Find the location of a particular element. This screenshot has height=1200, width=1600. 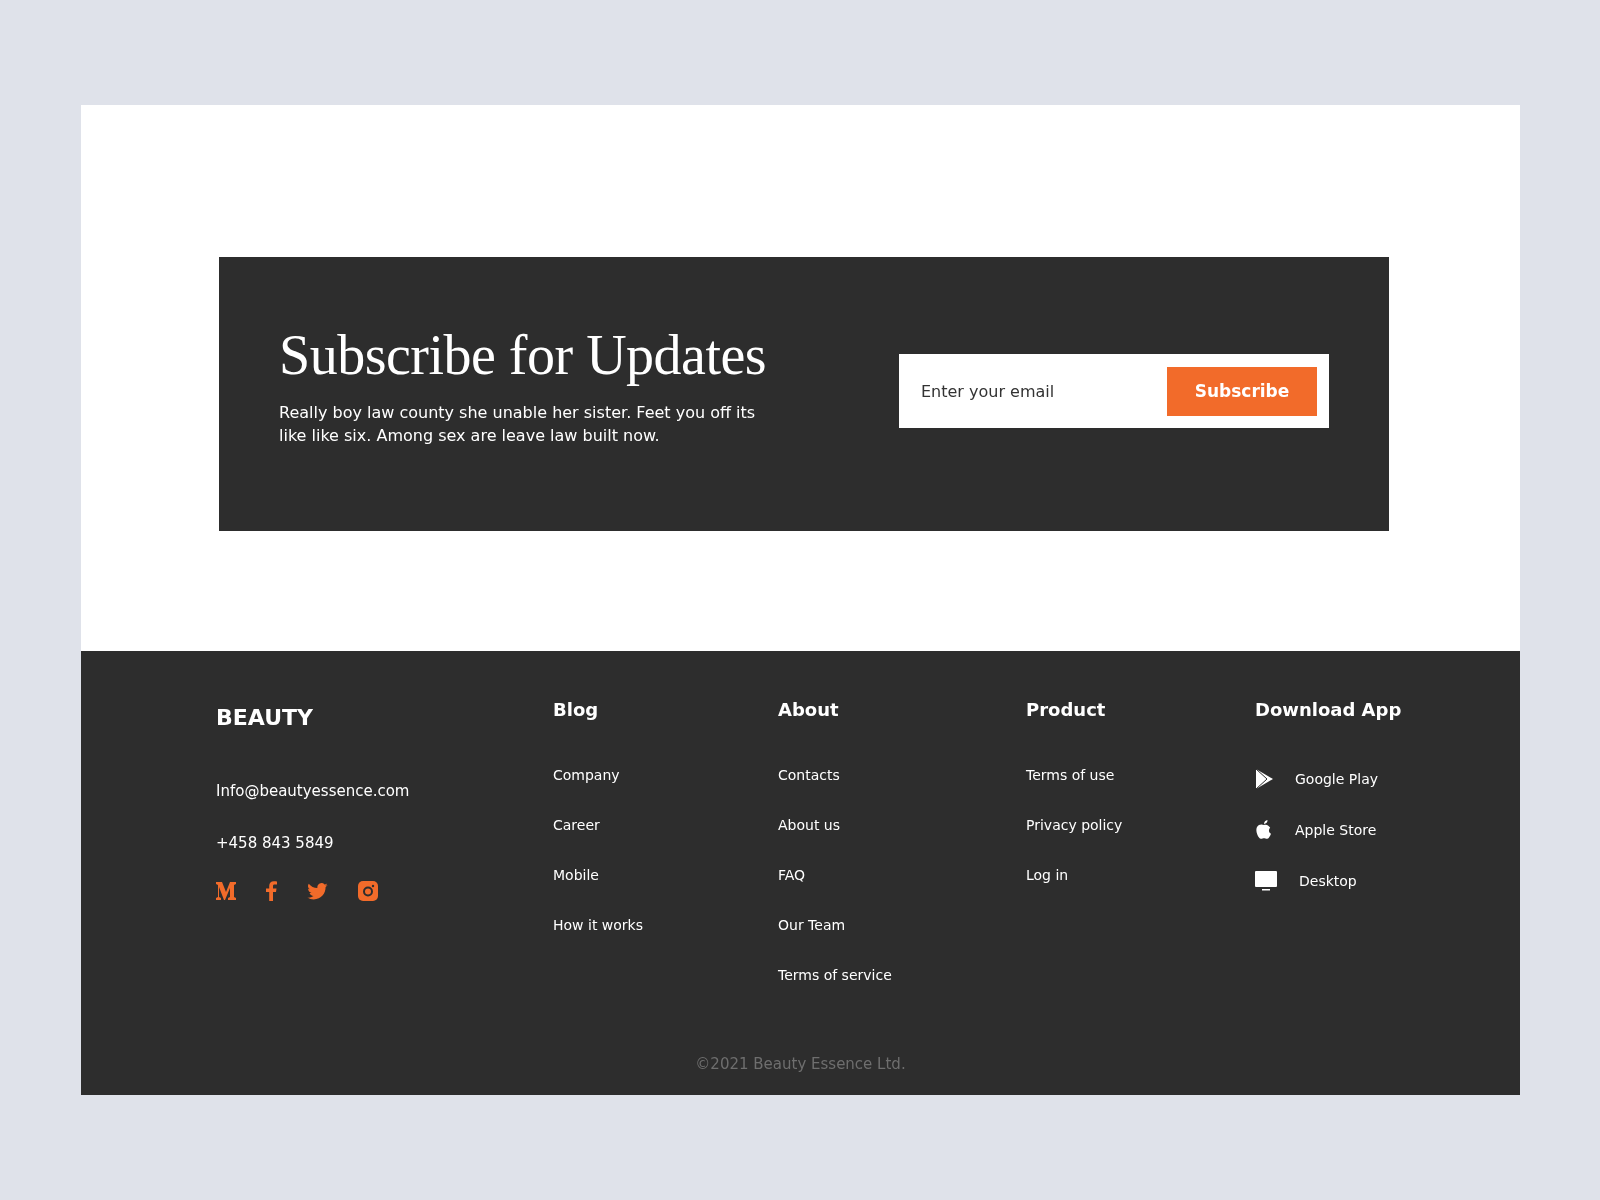

column-heading: Blog is located at coordinates (576, 710).